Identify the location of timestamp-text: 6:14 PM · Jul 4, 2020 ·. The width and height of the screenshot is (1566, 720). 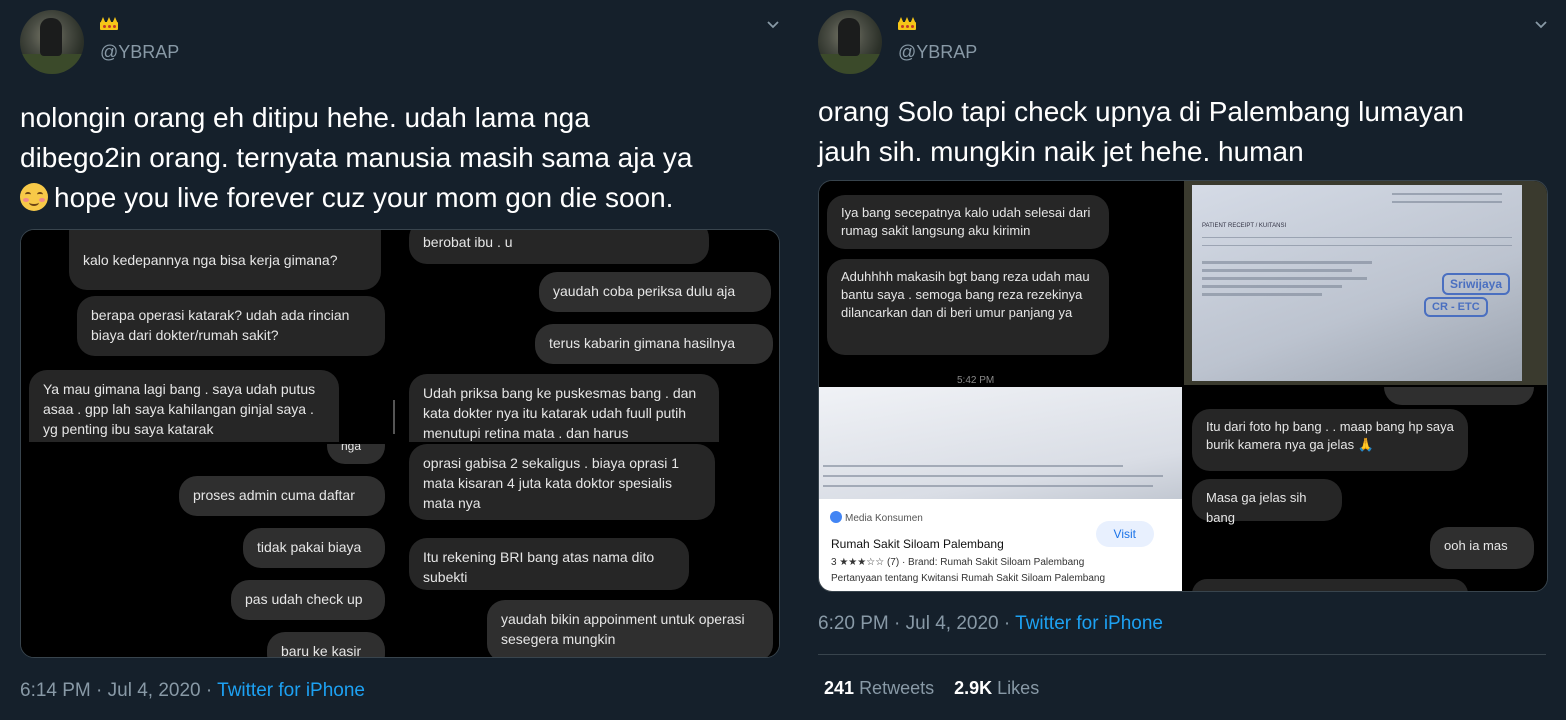
(118, 690).